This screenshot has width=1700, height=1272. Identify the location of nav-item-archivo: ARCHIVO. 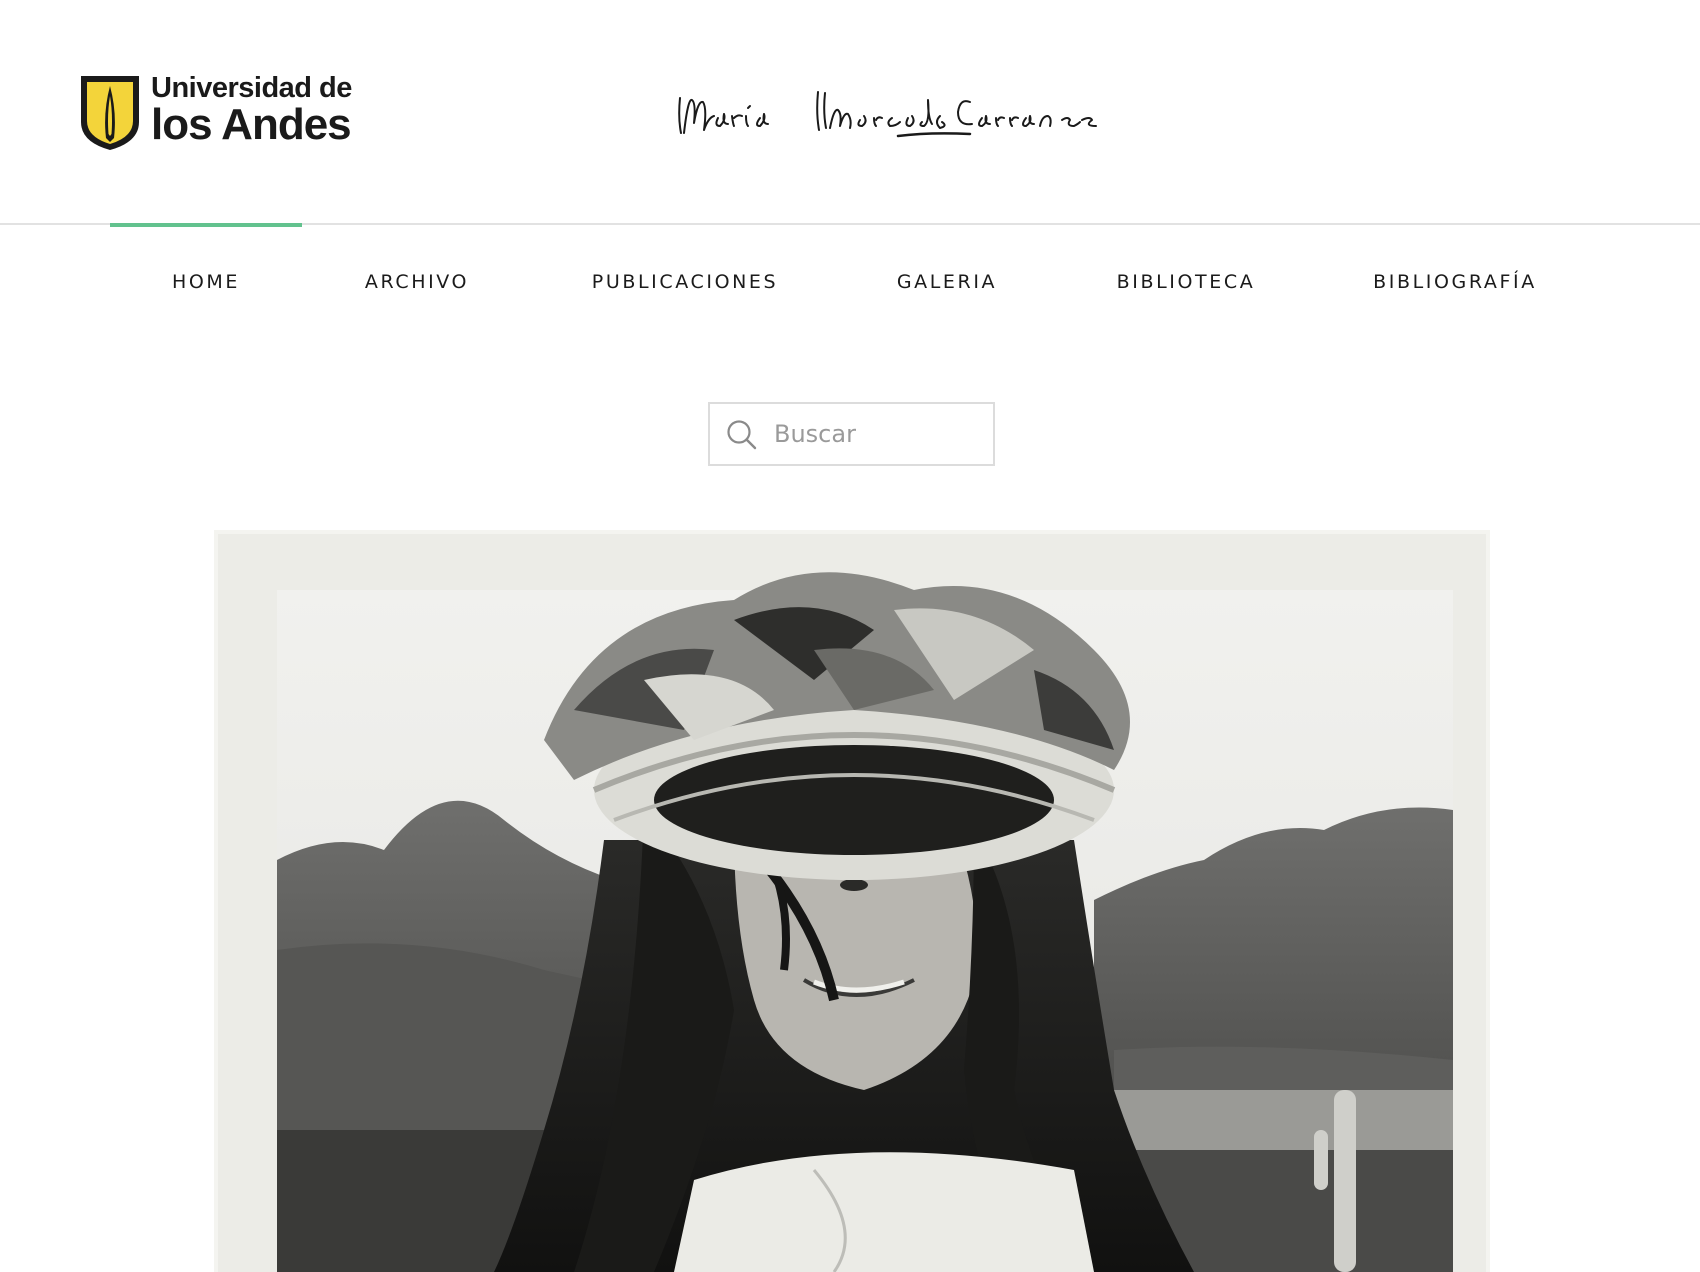
(417, 275).